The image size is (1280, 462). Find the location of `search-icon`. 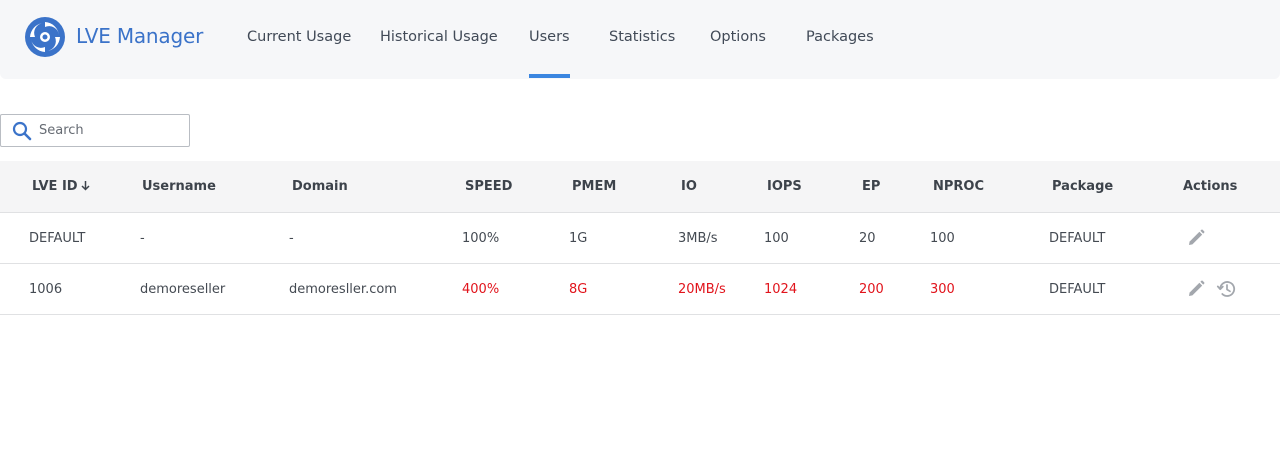

search-icon is located at coordinates (22, 131).